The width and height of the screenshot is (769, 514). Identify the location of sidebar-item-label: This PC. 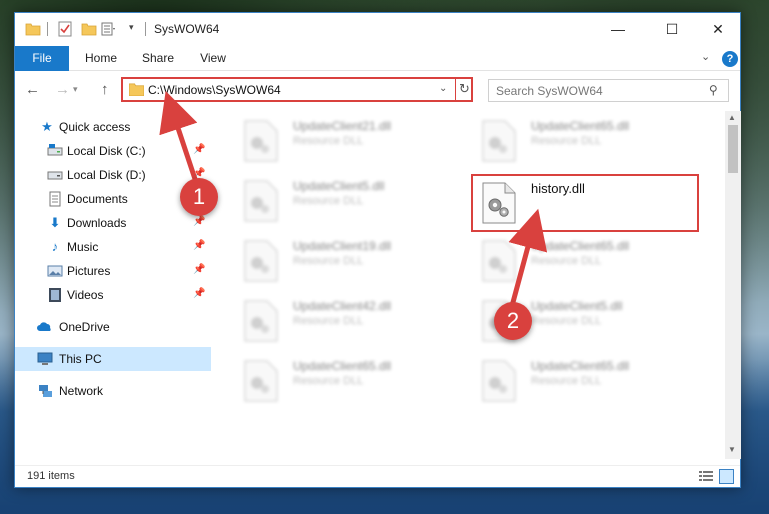
(80, 359).